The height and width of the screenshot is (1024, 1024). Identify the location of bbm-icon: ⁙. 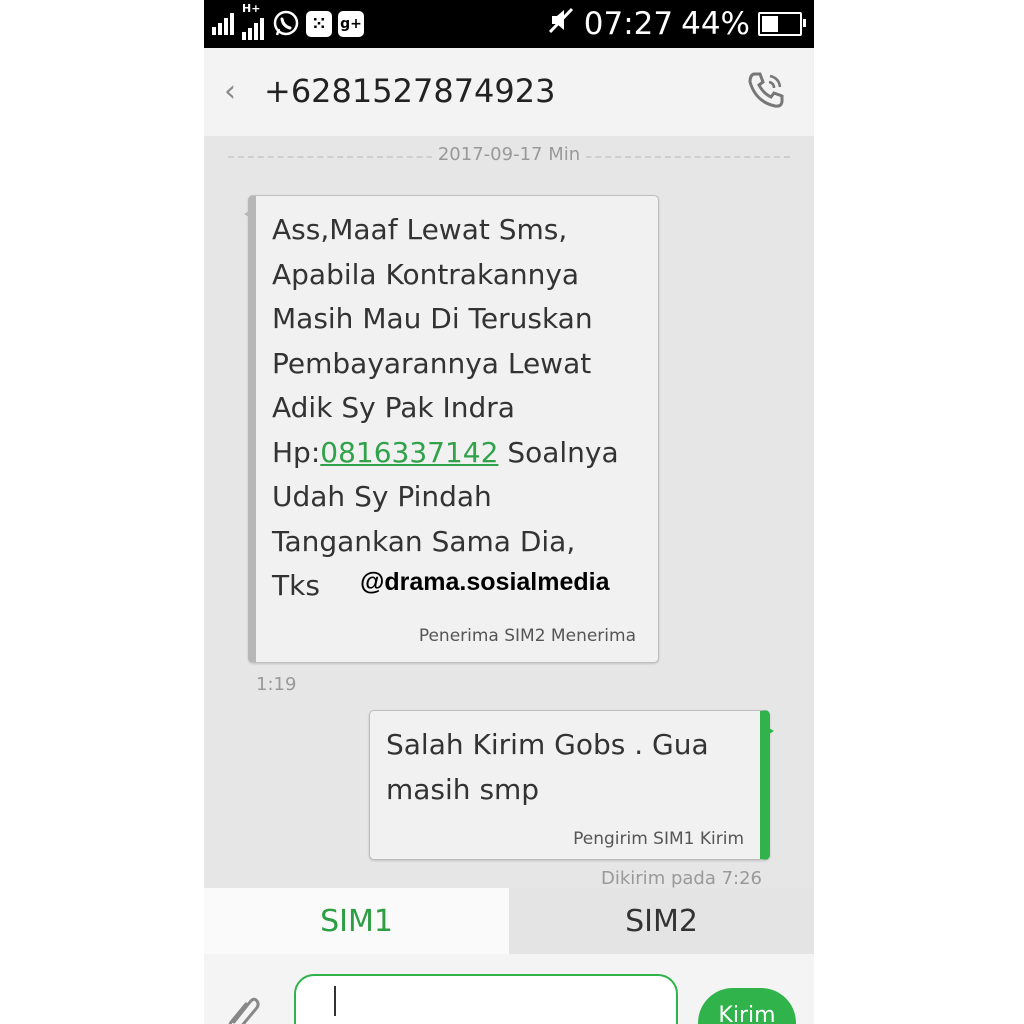
(319, 24).